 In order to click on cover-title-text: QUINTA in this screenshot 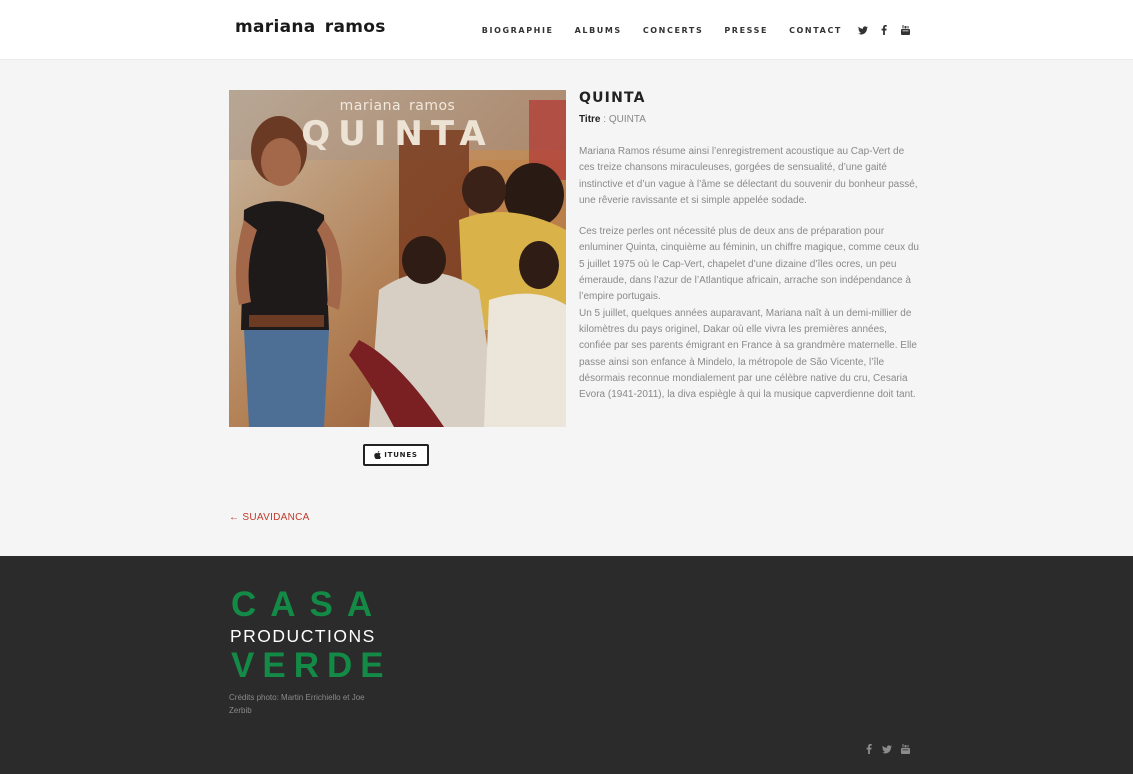, I will do `click(397, 134)`.